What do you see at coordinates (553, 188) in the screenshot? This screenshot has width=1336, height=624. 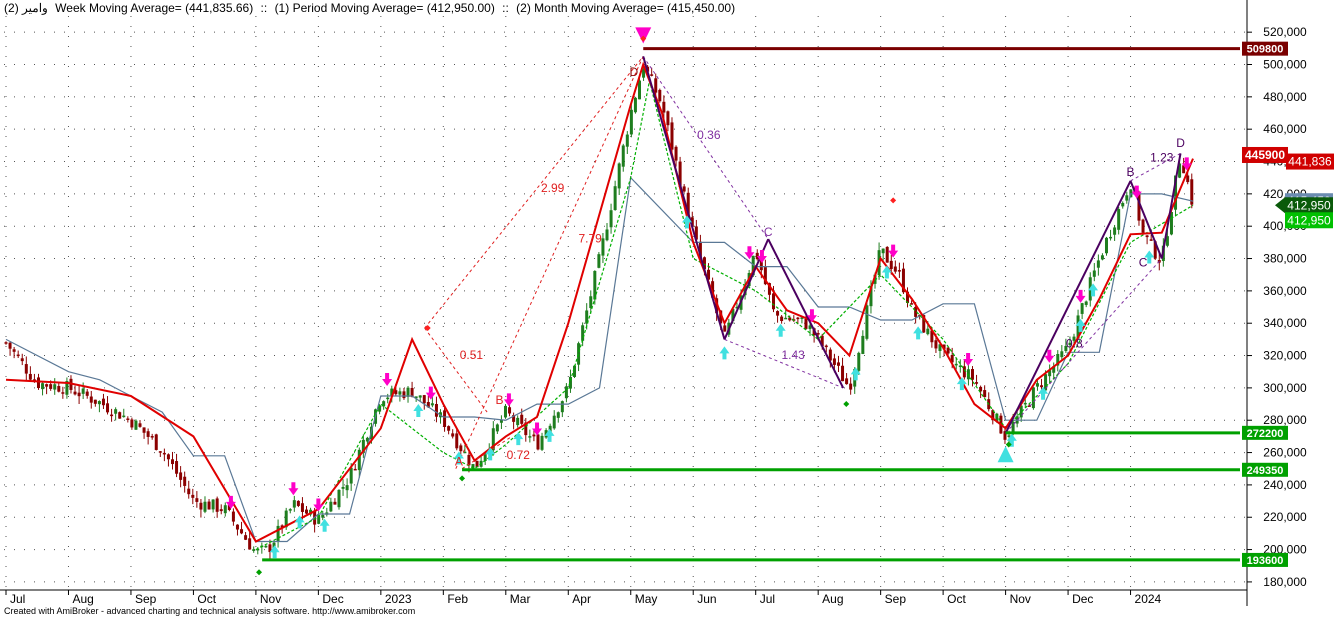 I see `chart-annotation: 2.99` at bounding box center [553, 188].